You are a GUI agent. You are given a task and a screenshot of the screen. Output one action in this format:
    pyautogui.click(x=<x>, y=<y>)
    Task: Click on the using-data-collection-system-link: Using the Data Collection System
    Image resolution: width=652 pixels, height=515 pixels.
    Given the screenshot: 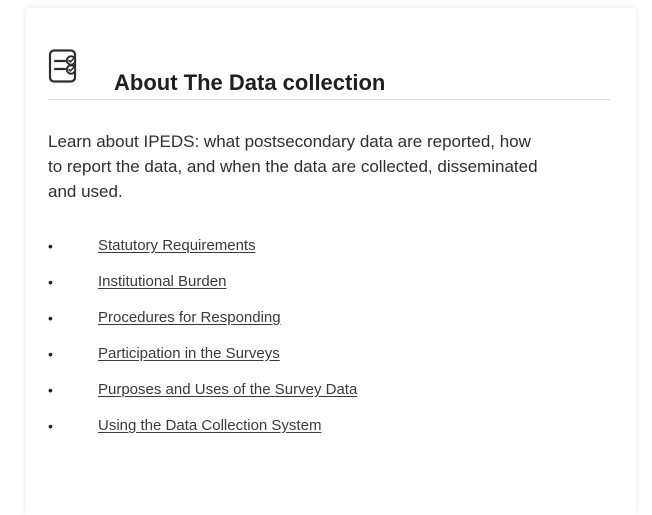 What is the action you would take?
    pyautogui.click(x=209, y=426)
    